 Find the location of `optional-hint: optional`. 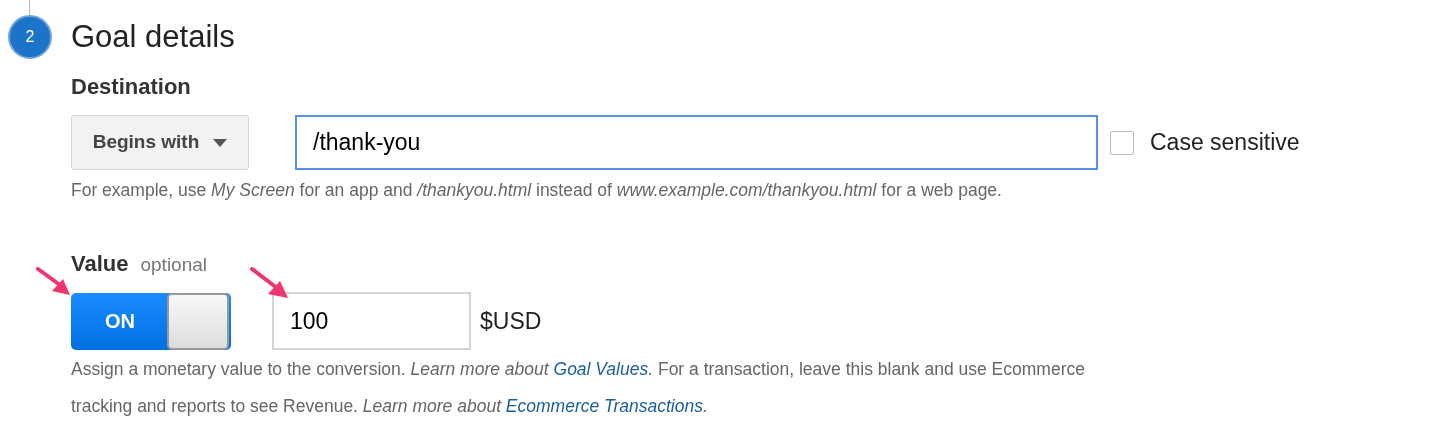

optional-hint: optional is located at coordinates (174, 265).